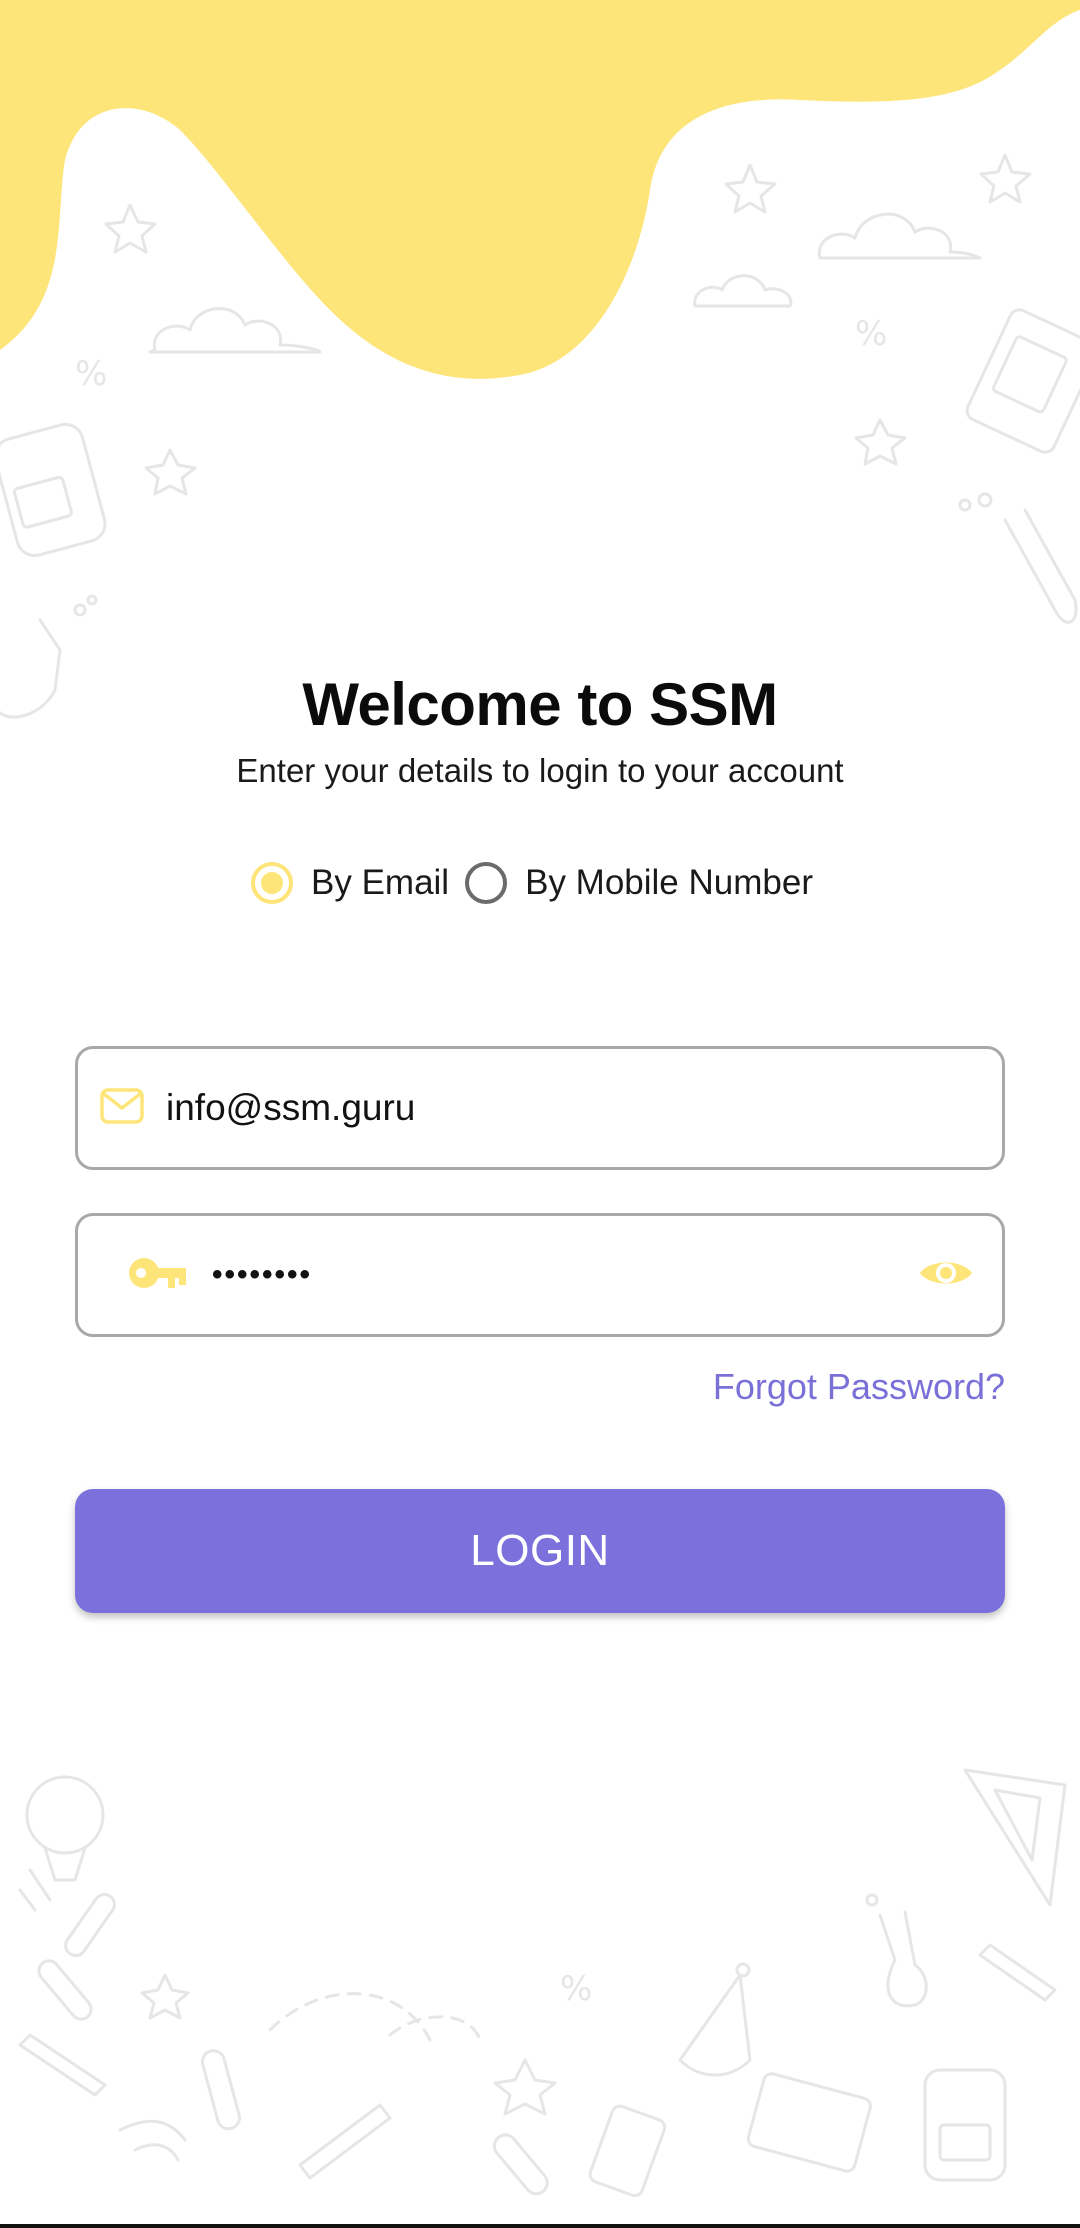 Image resolution: width=1080 pixels, height=2228 pixels. What do you see at coordinates (290, 1108) in the screenshot?
I see `email-input-value: info@ssm.guru` at bounding box center [290, 1108].